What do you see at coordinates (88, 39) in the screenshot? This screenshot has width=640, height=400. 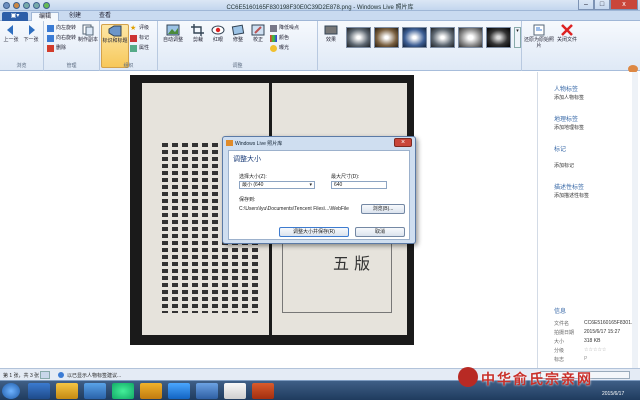 I see `copy-button: 制作副本` at bounding box center [88, 39].